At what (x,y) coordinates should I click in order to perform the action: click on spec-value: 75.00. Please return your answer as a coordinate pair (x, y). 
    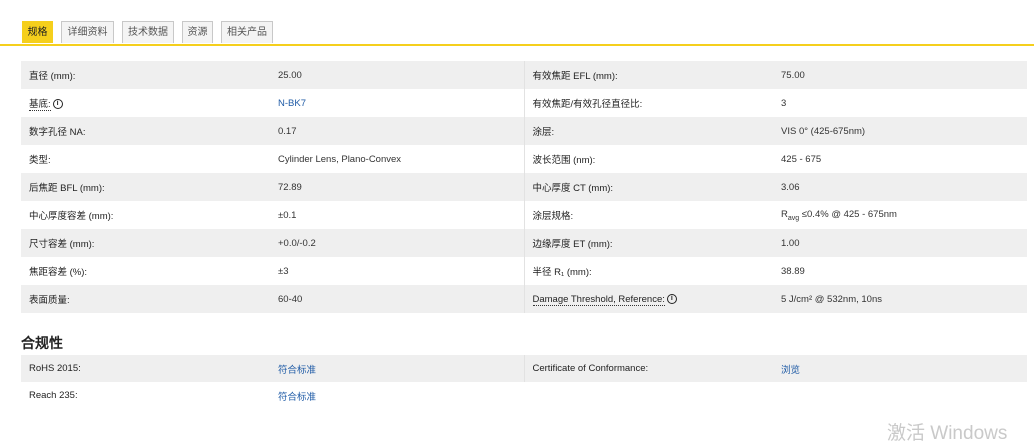
    Looking at the image, I should click on (900, 75).